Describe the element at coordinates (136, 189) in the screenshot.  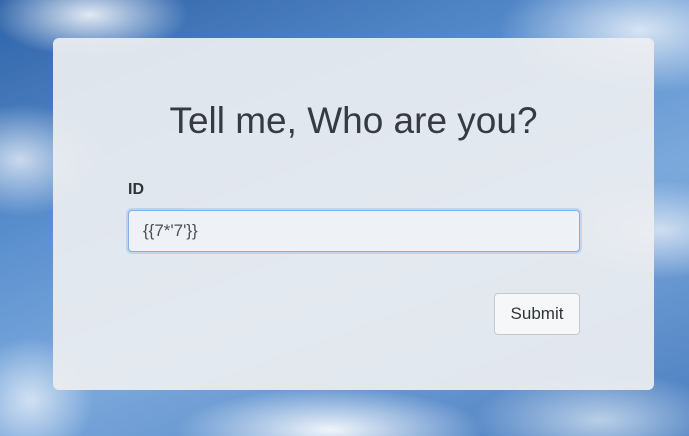
I see `id-field-label: ID` at that location.